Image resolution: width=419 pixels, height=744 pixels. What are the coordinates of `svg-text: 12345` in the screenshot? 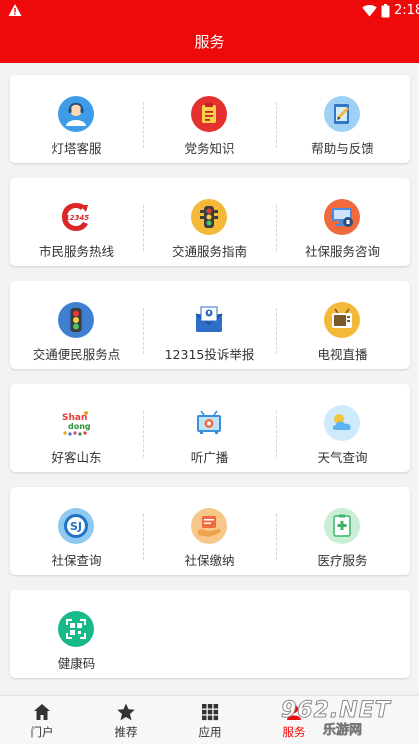 It's located at (77, 218).